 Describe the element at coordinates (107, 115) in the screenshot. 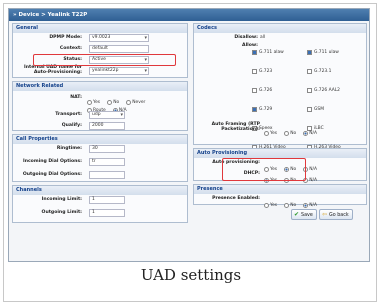

I see `transport-select: udp` at that location.